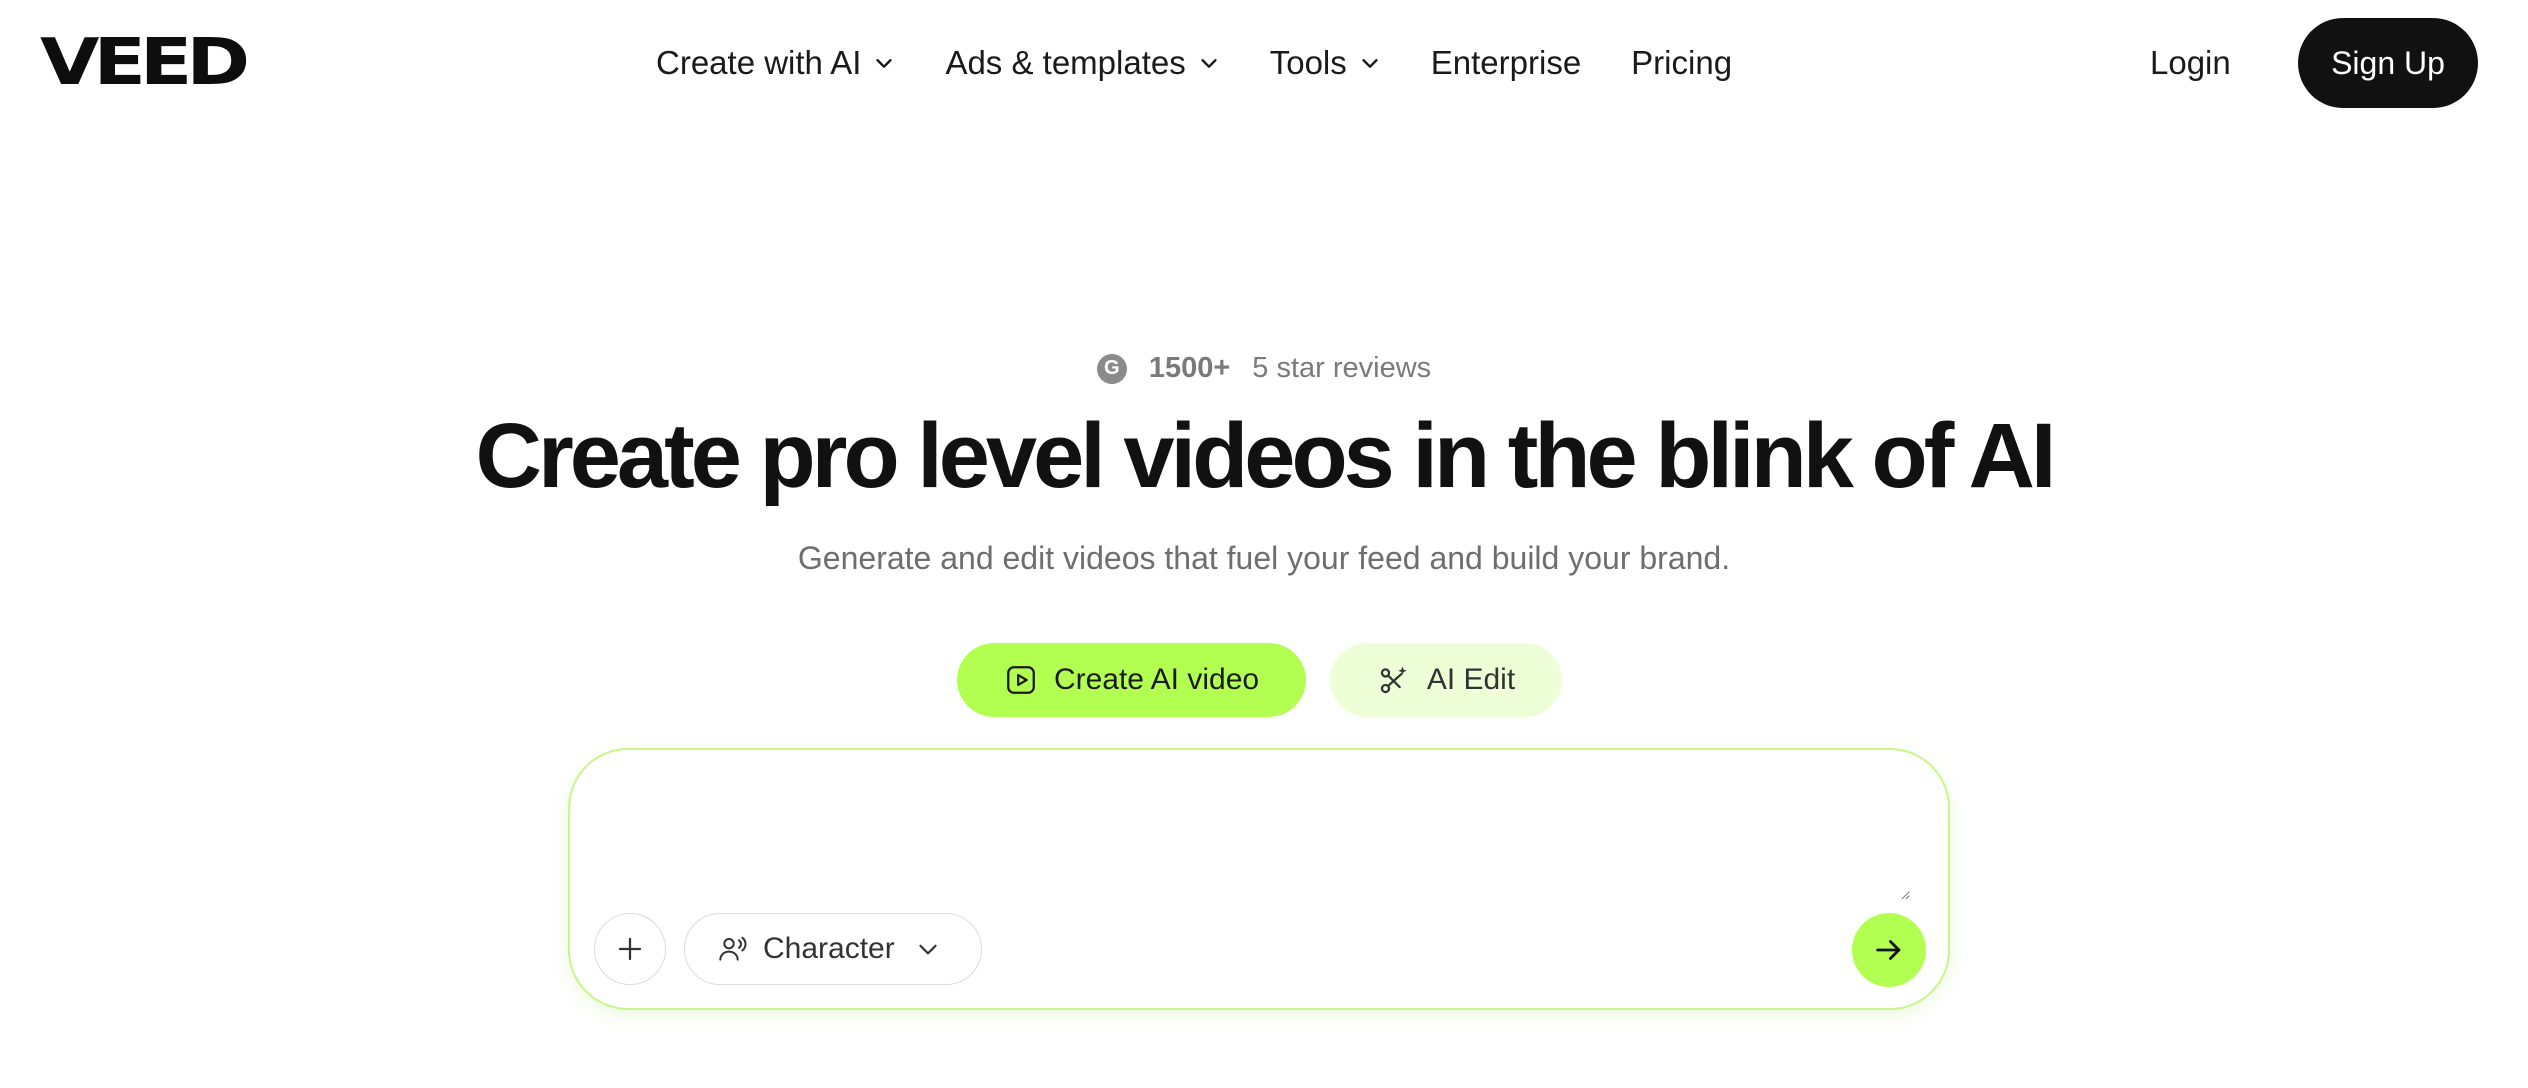  I want to click on reviews-badge: G 1500+ 5 star reviews, so click(1264, 368).